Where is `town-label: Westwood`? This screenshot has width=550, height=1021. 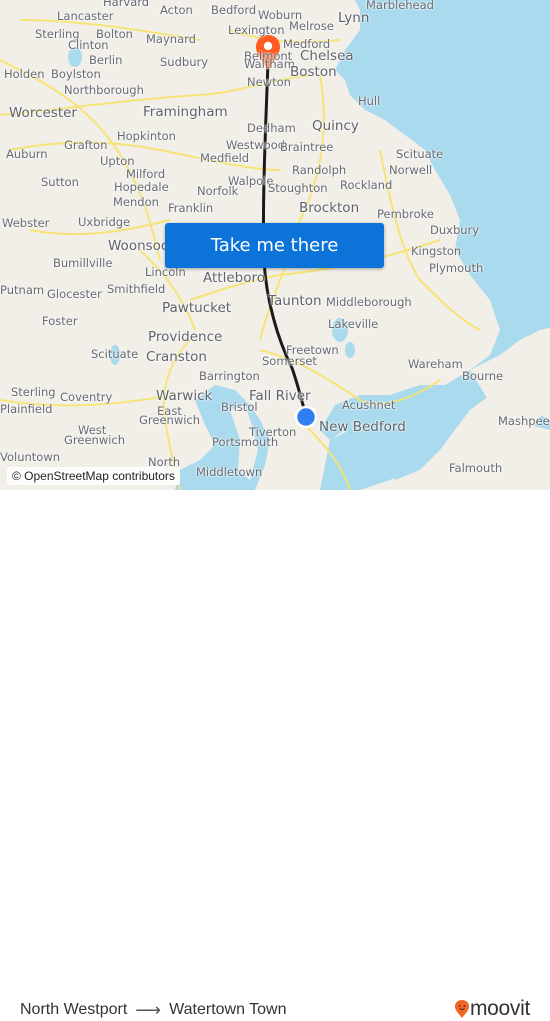 town-label: Westwood is located at coordinates (256, 145).